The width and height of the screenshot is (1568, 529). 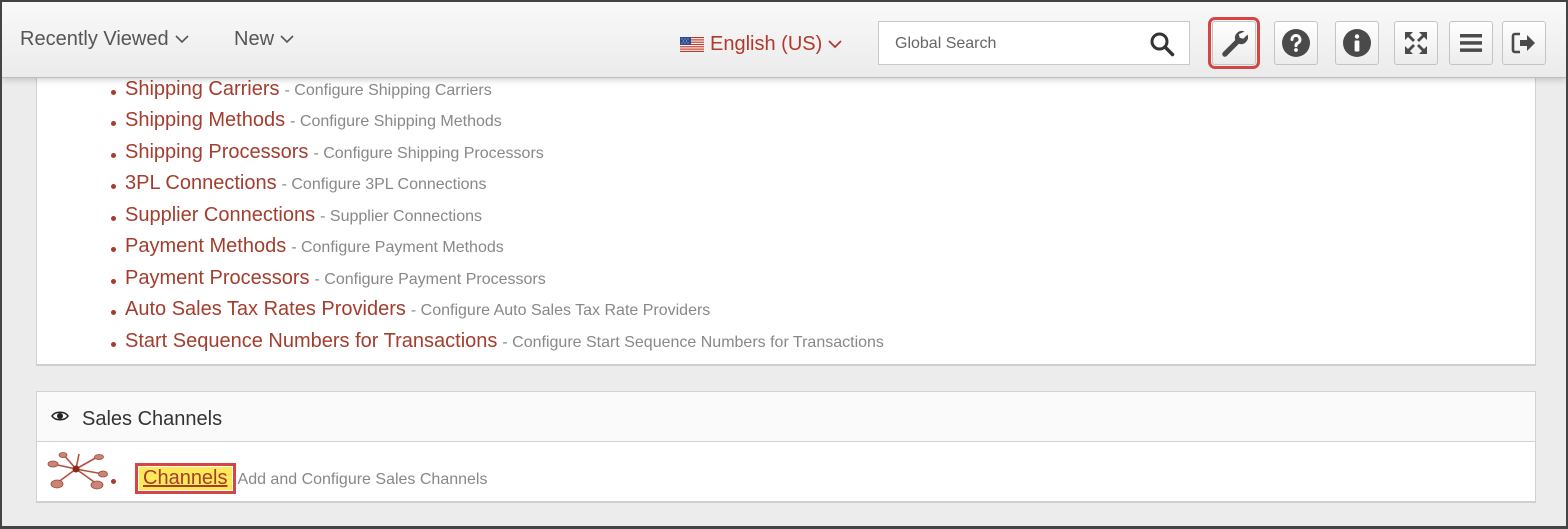 I want to click on sales-channels-header: Sales Channels, so click(x=786, y=417).